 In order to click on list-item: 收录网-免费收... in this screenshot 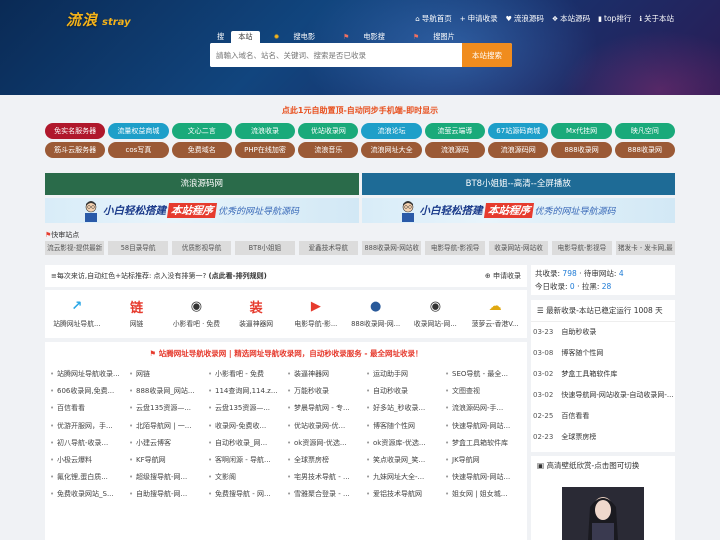, I will do `click(246, 426)`.